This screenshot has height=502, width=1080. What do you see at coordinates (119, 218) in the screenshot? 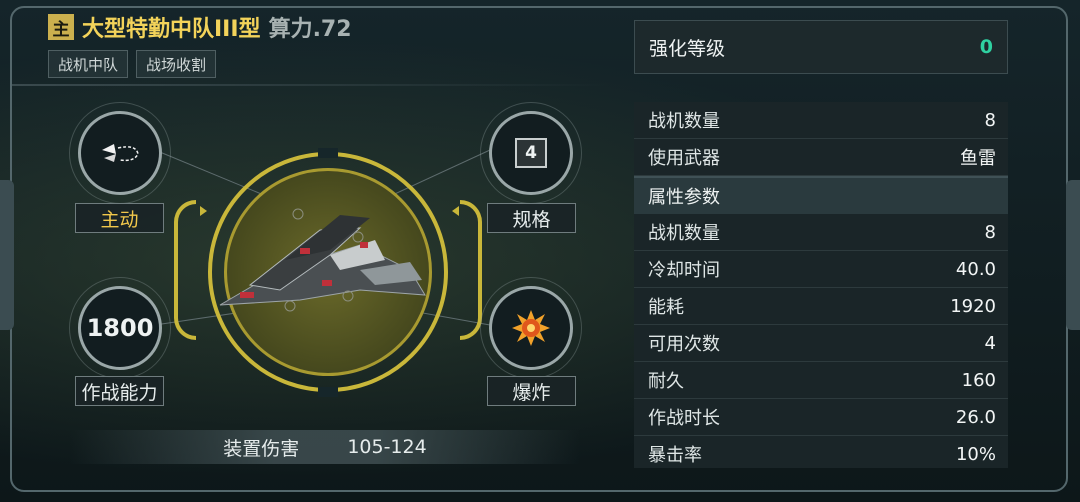
I see `active-skill-label: 主动` at bounding box center [119, 218].